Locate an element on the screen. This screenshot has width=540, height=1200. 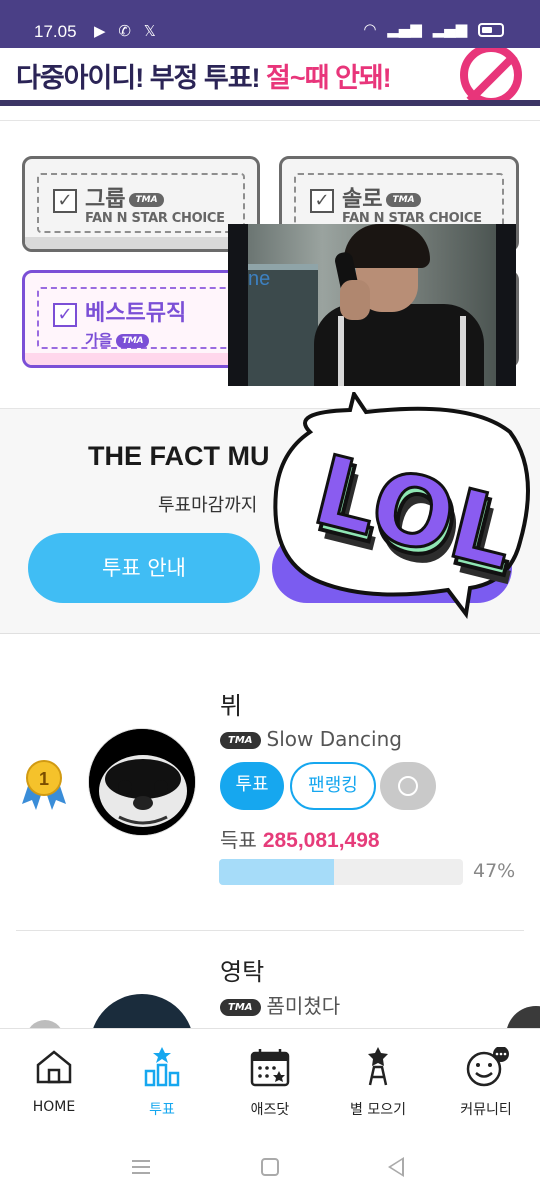
notice-banner: 다중아이디! 부정 투표! 절~때 안돼! is located at coordinates (270, 77).